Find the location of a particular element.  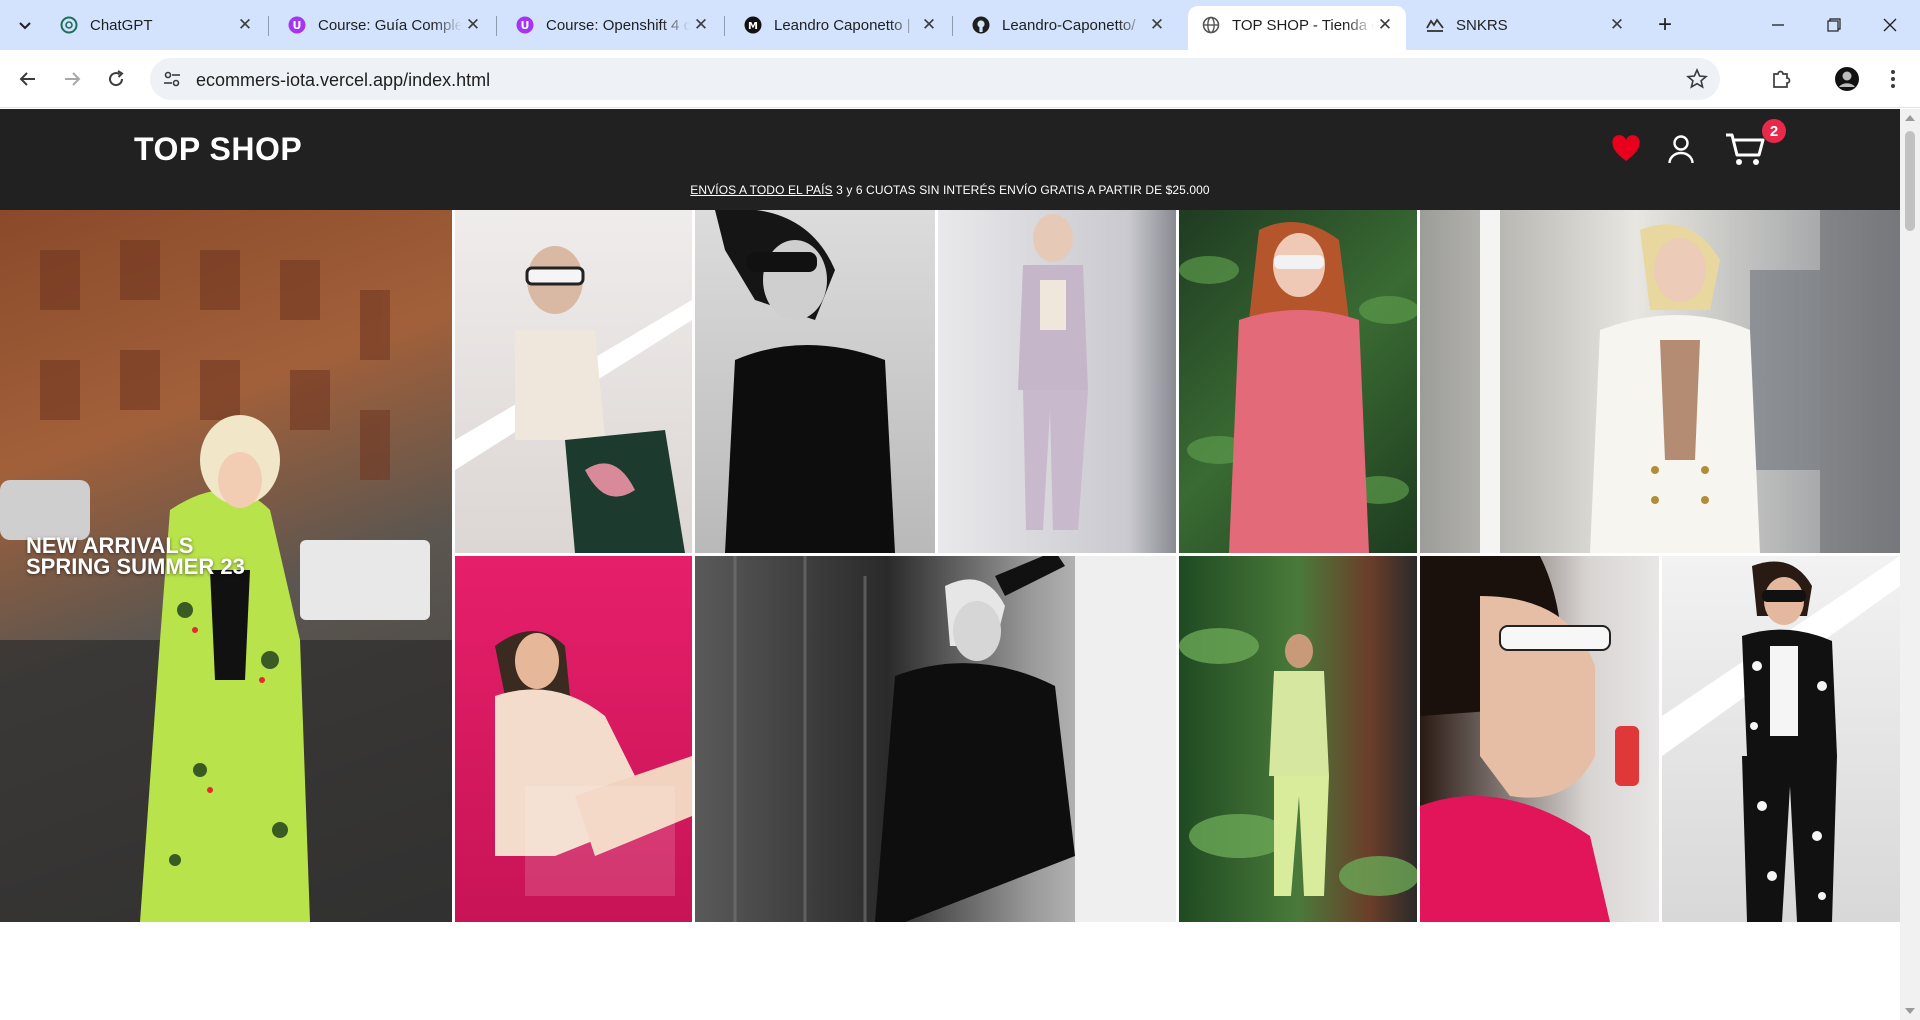

minimize-icon is located at coordinates (1778, 25).